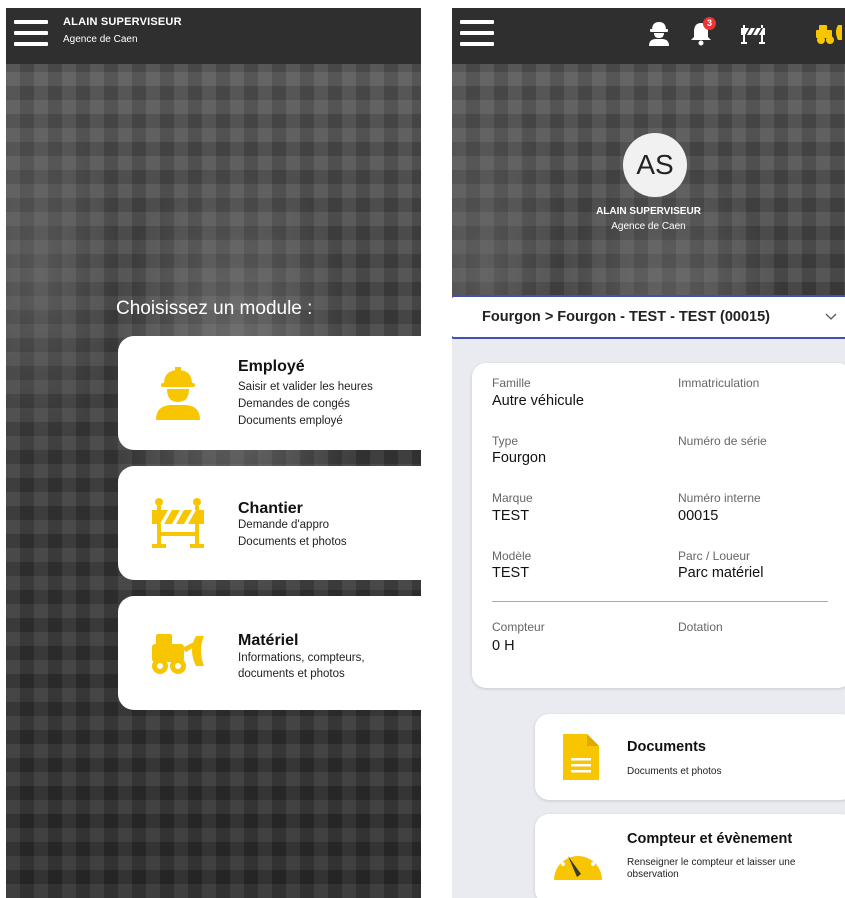 The image size is (845, 898). What do you see at coordinates (505, 441) in the screenshot?
I see `field-label-type: Type` at bounding box center [505, 441].